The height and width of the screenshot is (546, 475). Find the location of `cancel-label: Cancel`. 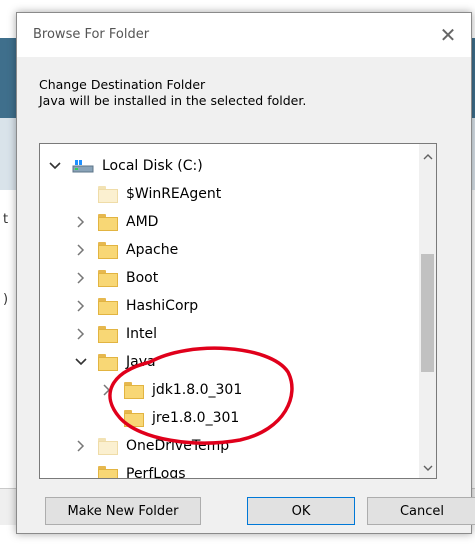

cancel-label: Cancel is located at coordinates (422, 511).